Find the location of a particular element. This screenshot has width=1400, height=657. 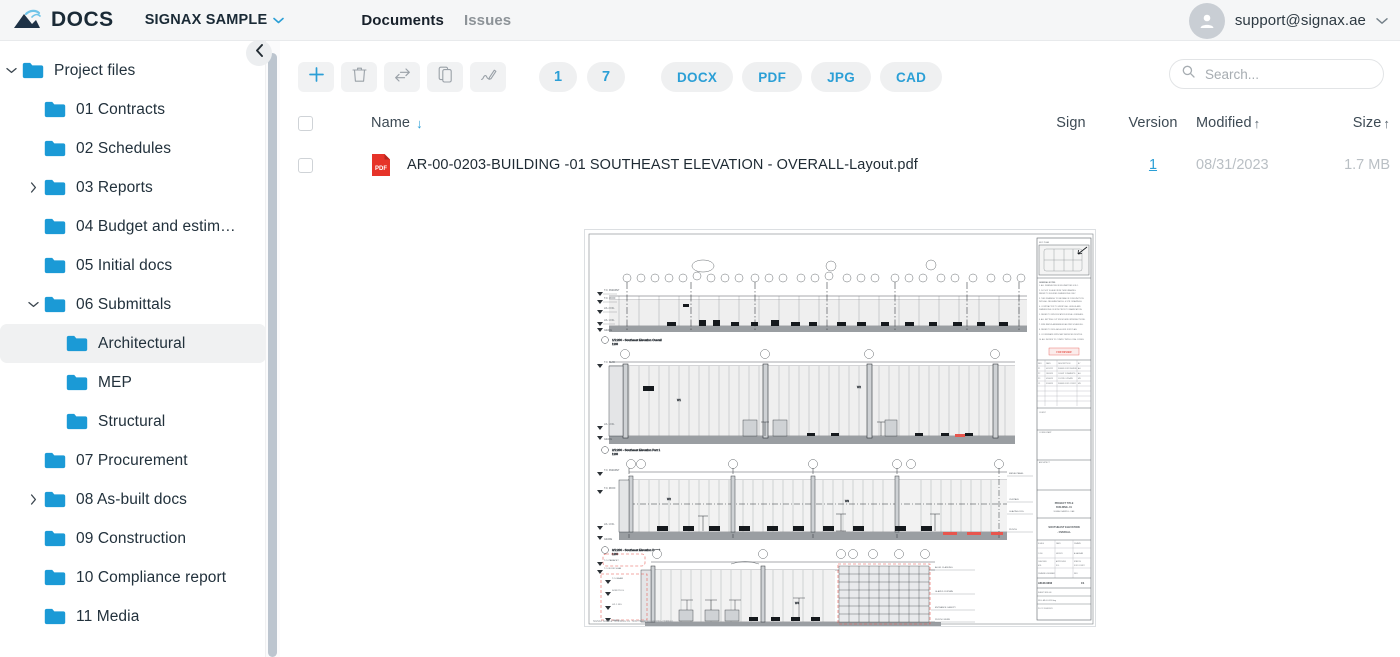

project-switcher: SIGNAX SAMPLE is located at coordinates (215, 20).